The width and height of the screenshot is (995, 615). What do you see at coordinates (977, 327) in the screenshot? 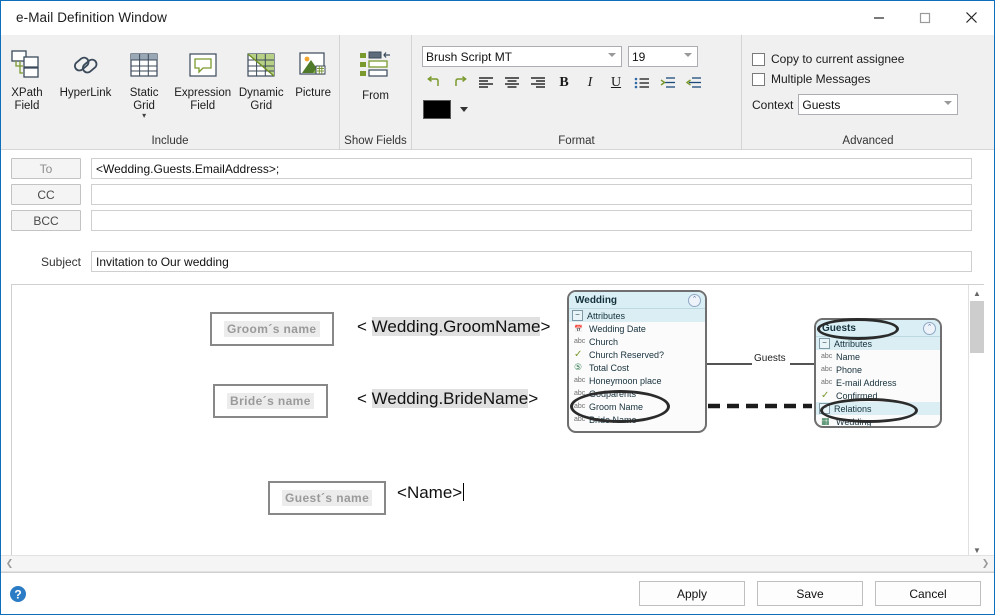
I see `vertical-scroll-thumb` at bounding box center [977, 327].